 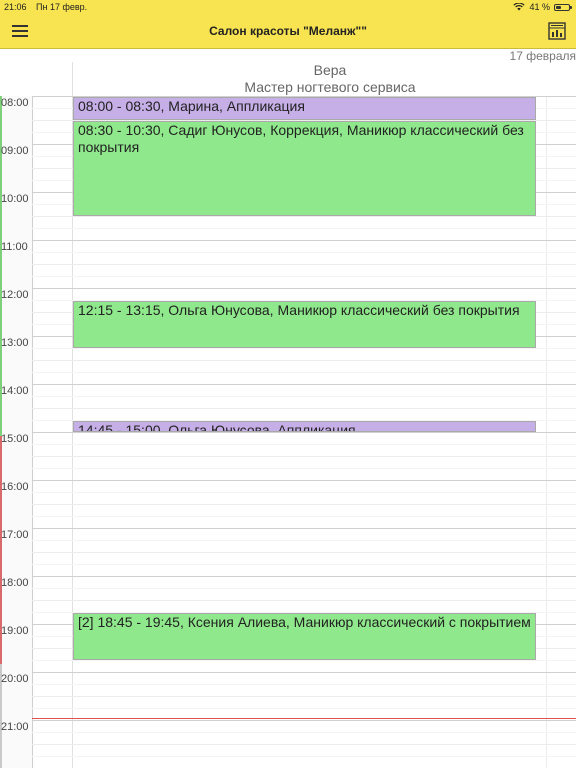 What do you see at coordinates (15, 631) in the screenshot?
I see `hour-label: 19:00` at bounding box center [15, 631].